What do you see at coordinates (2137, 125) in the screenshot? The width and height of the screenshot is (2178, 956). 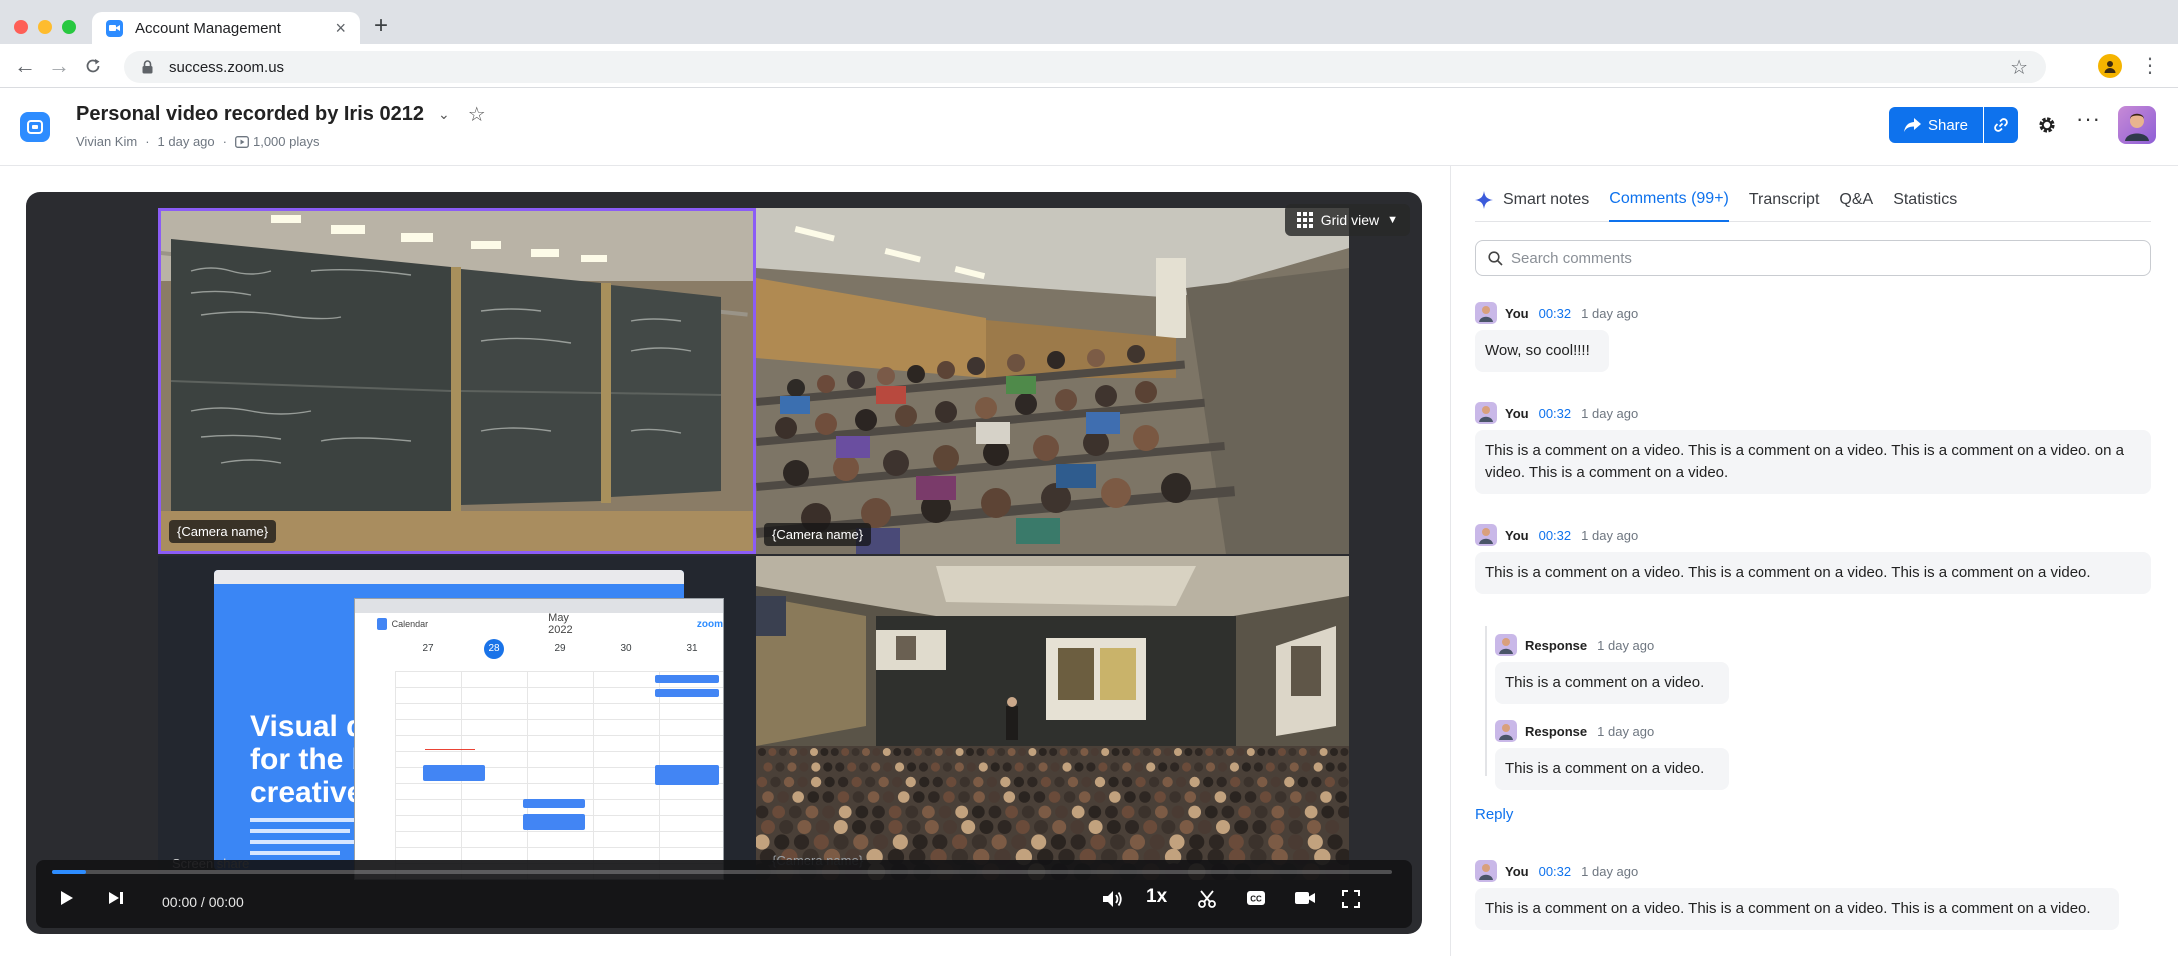 I see `user-avatar` at bounding box center [2137, 125].